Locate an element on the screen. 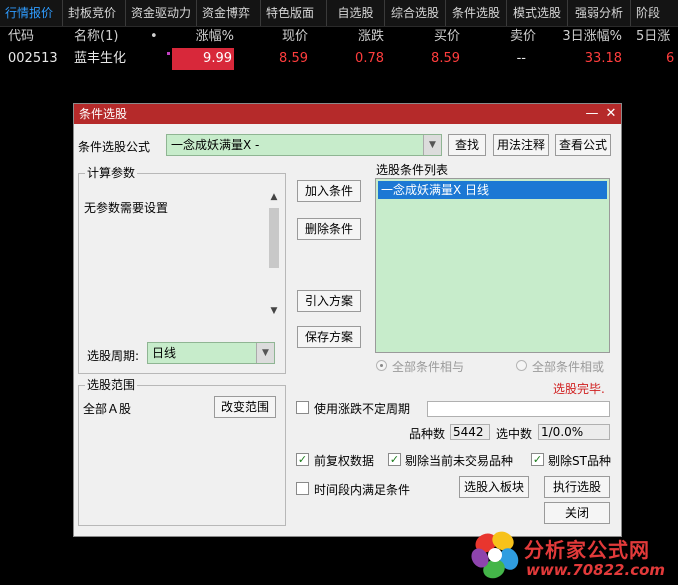  exclude-untraded-checkbox: ✓ is located at coordinates (394, 459).